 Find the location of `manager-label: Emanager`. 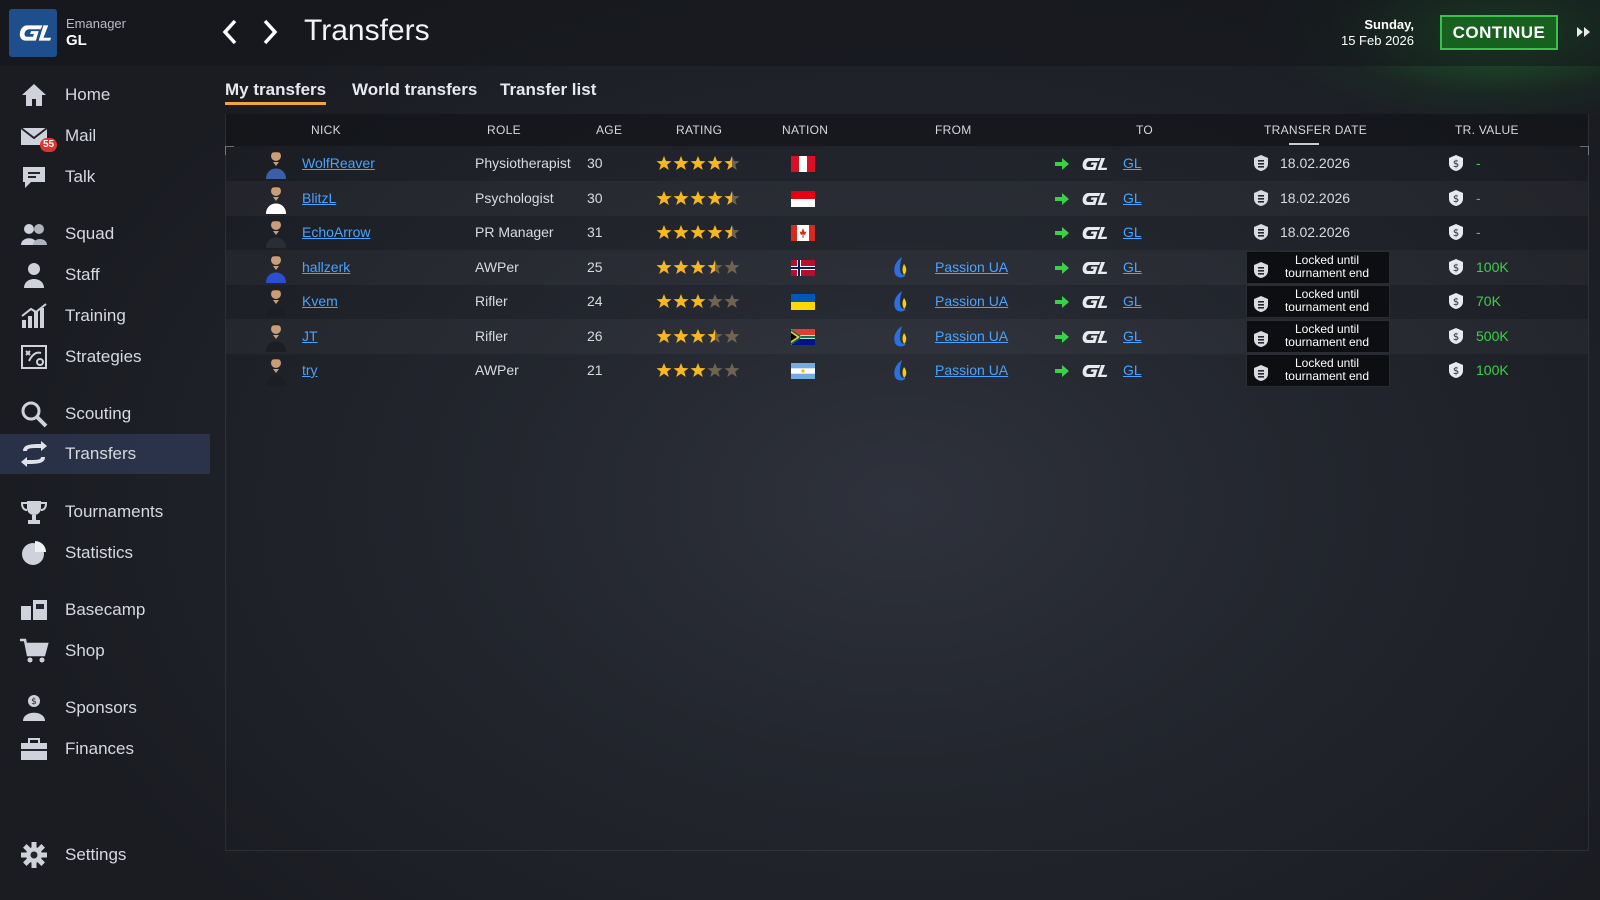

manager-label: Emanager is located at coordinates (96, 23).